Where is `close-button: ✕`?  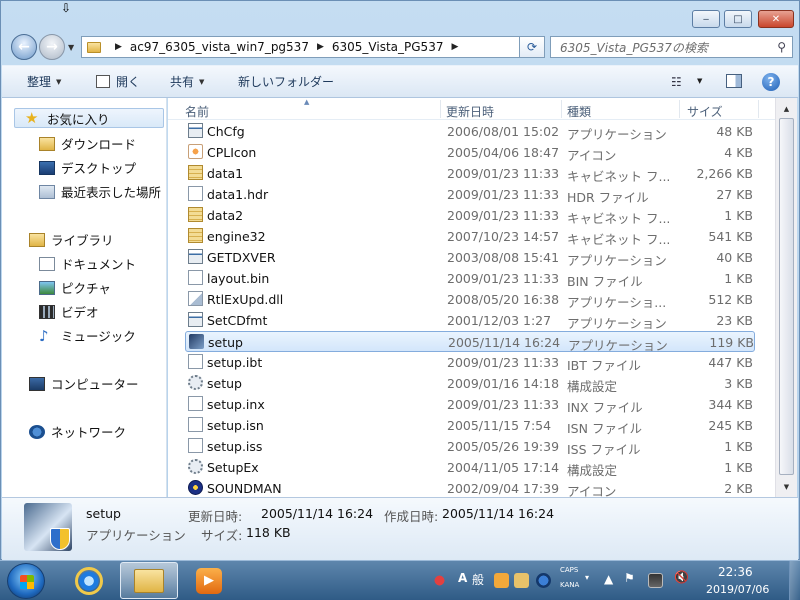
close-button: ✕ is located at coordinates (776, 19).